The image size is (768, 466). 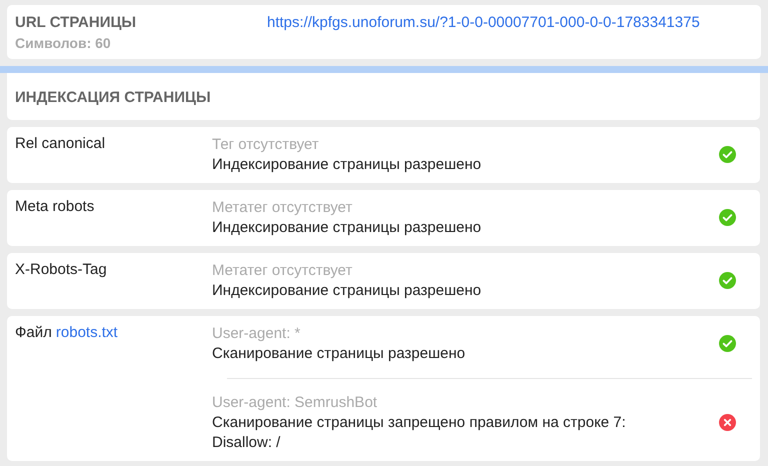 What do you see at coordinates (295, 403) in the screenshot?
I see `note-text: User-agent: SemrushBot` at bounding box center [295, 403].